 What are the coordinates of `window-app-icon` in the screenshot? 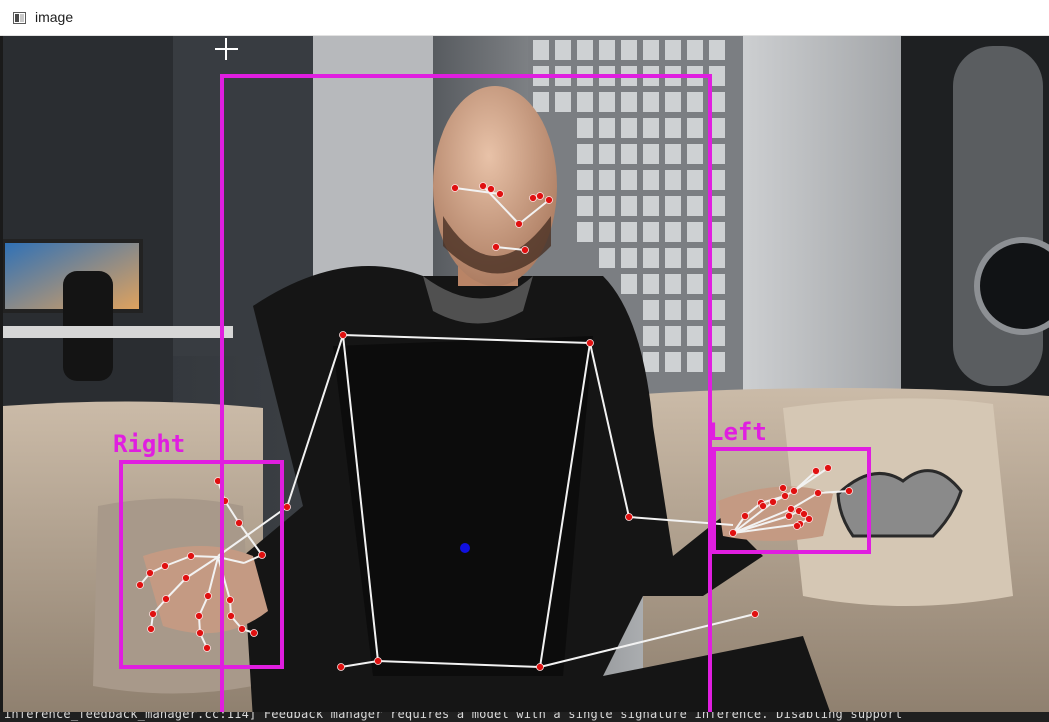 It's located at (19, 18).